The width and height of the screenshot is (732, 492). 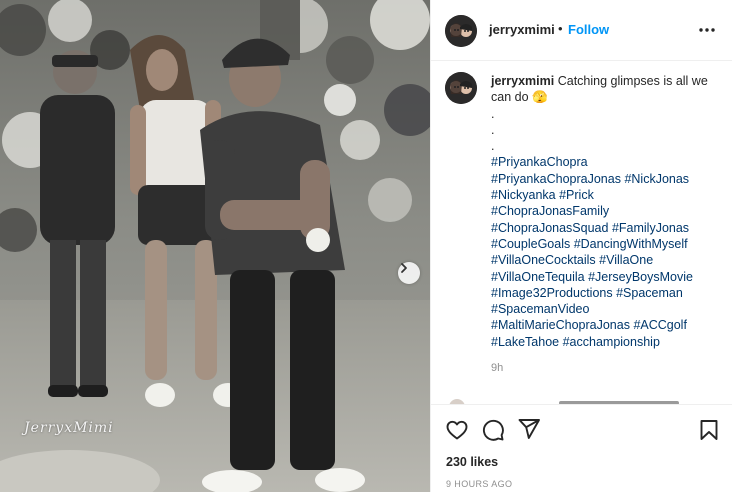 I want to click on hashtag-line: #PriyankaChopraJonas #NickJonas, so click(x=607, y=179).